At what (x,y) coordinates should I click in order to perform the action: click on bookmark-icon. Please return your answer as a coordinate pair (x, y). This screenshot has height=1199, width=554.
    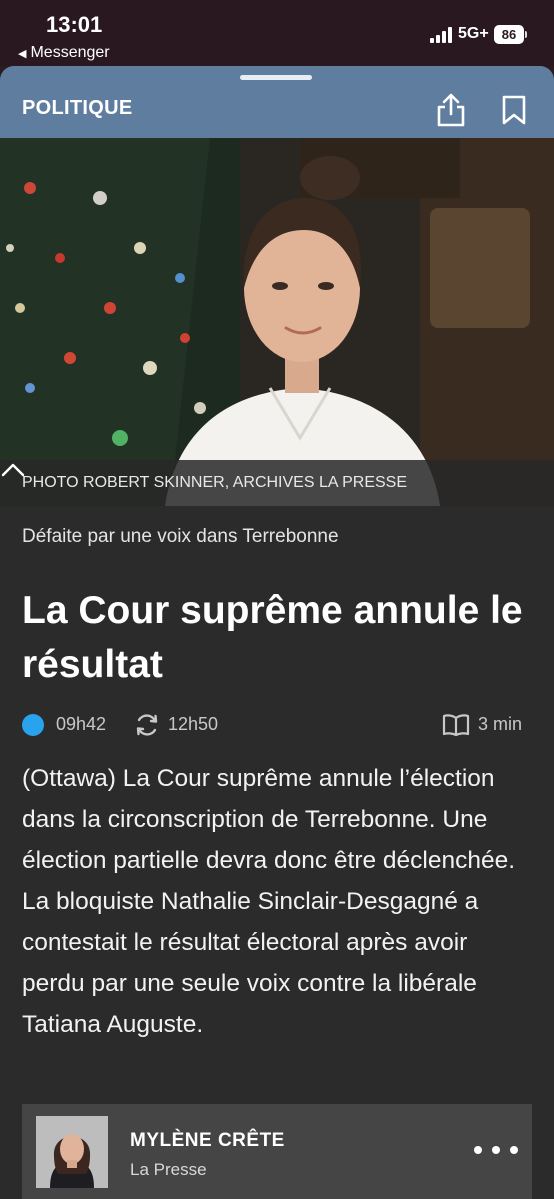
    Looking at the image, I should click on (514, 110).